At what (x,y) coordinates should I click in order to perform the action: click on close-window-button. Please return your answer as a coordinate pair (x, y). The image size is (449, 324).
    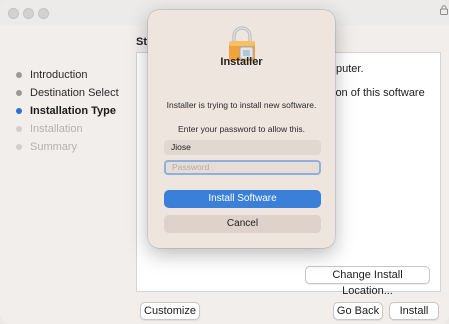
    Looking at the image, I should click on (13, 13).